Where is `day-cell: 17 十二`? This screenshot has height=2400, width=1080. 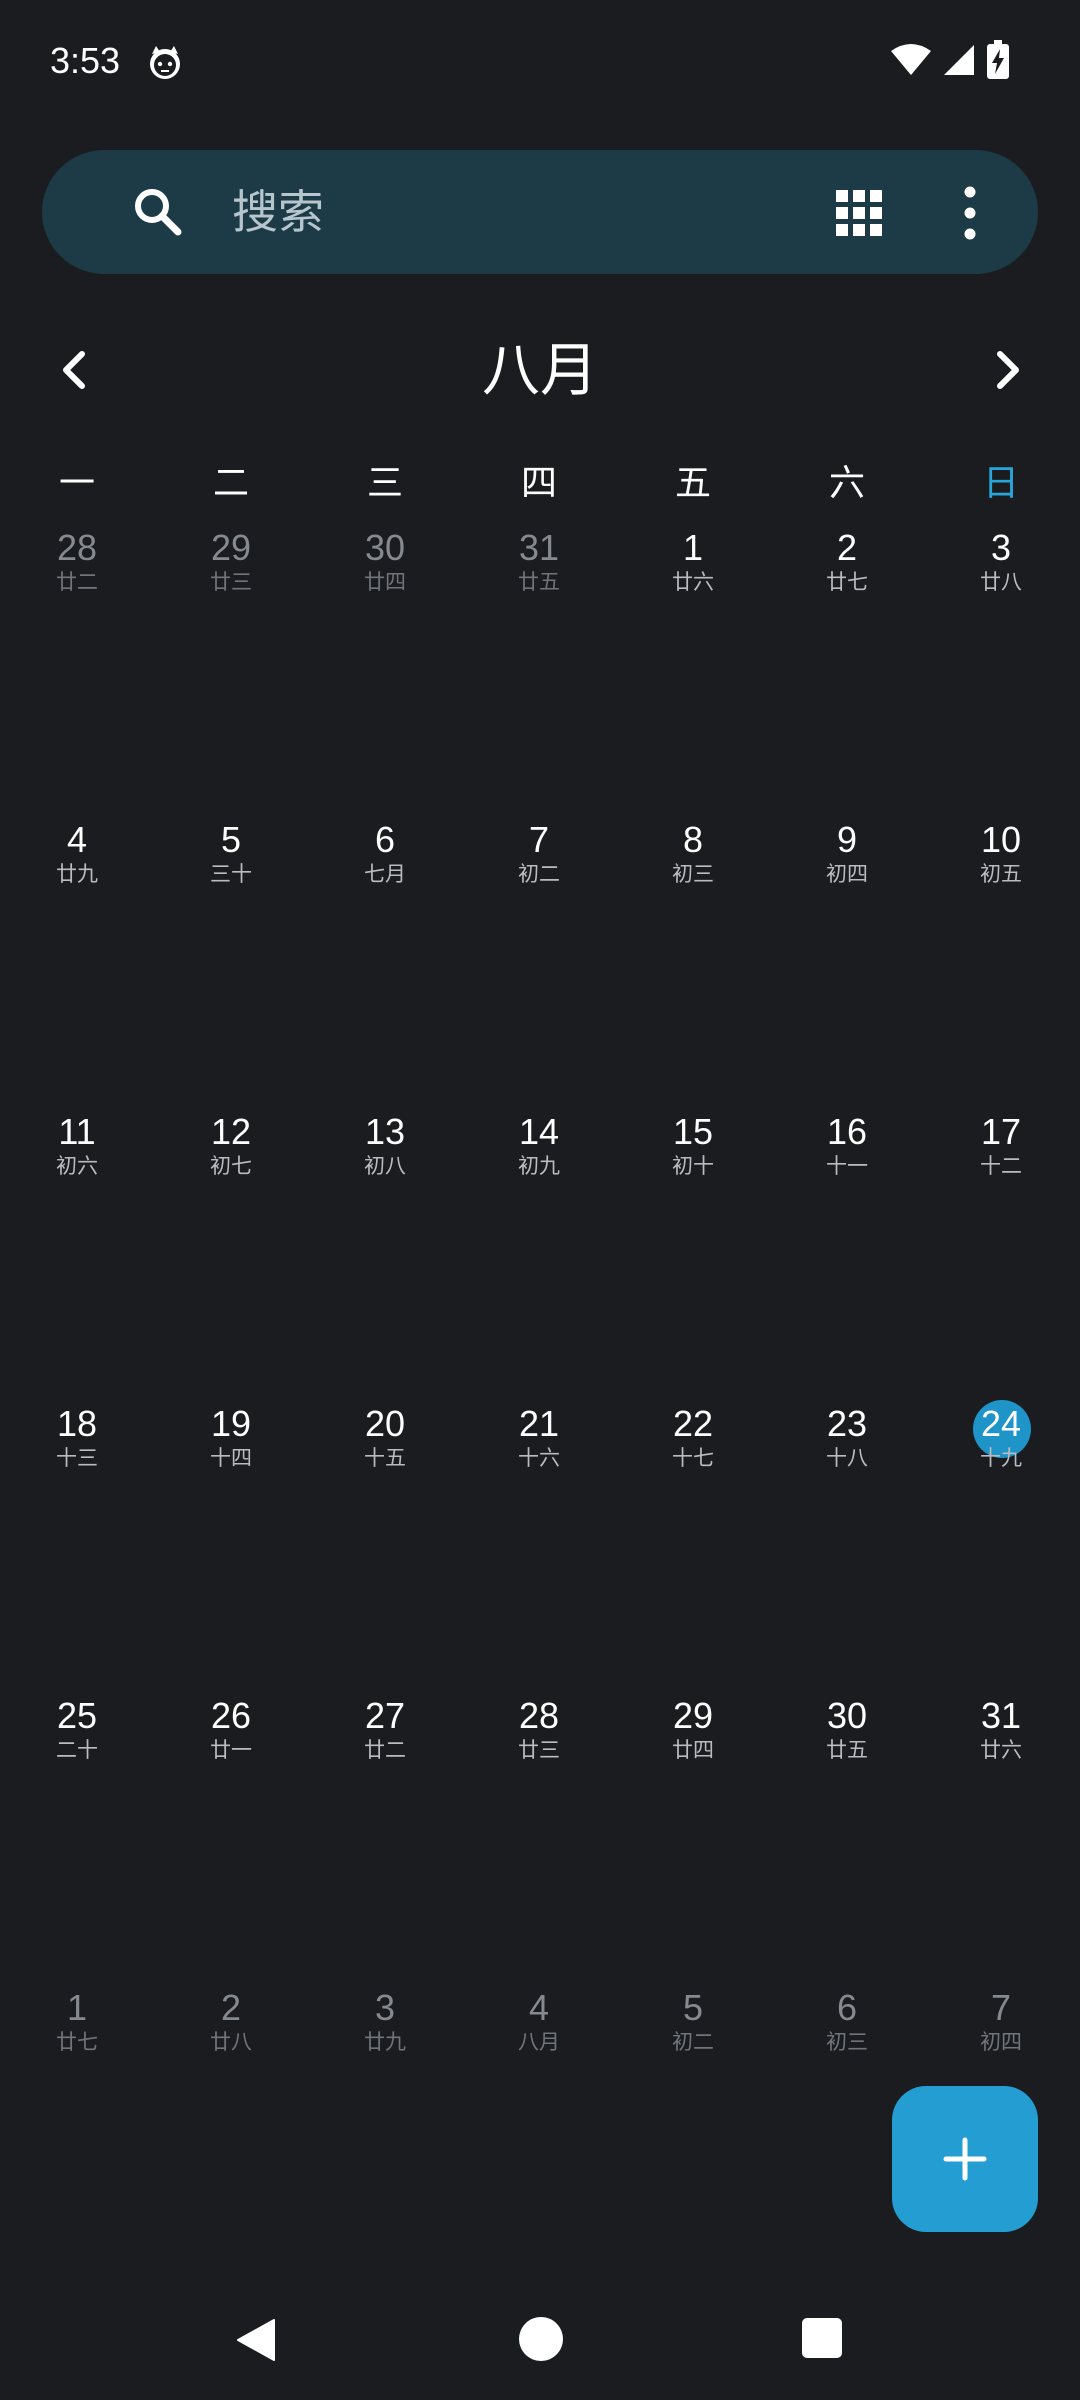 day-cell: 17 十二 is located at coordinates (1001, 1172).